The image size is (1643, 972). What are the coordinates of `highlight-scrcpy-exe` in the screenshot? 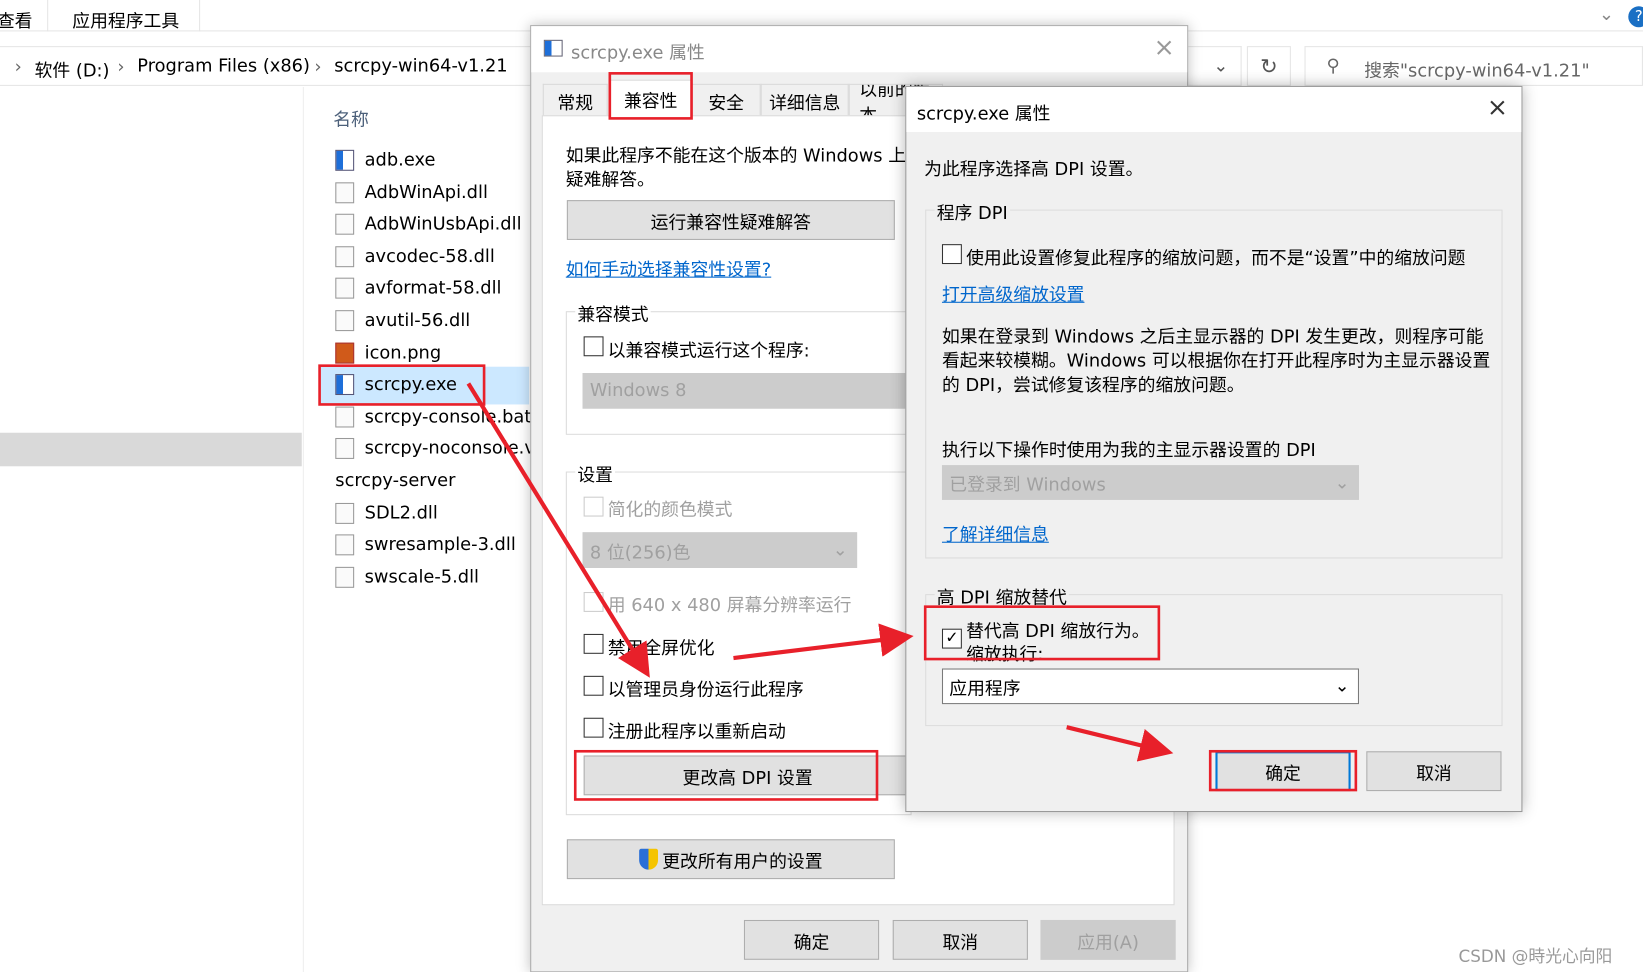 It's located at (402, 385).